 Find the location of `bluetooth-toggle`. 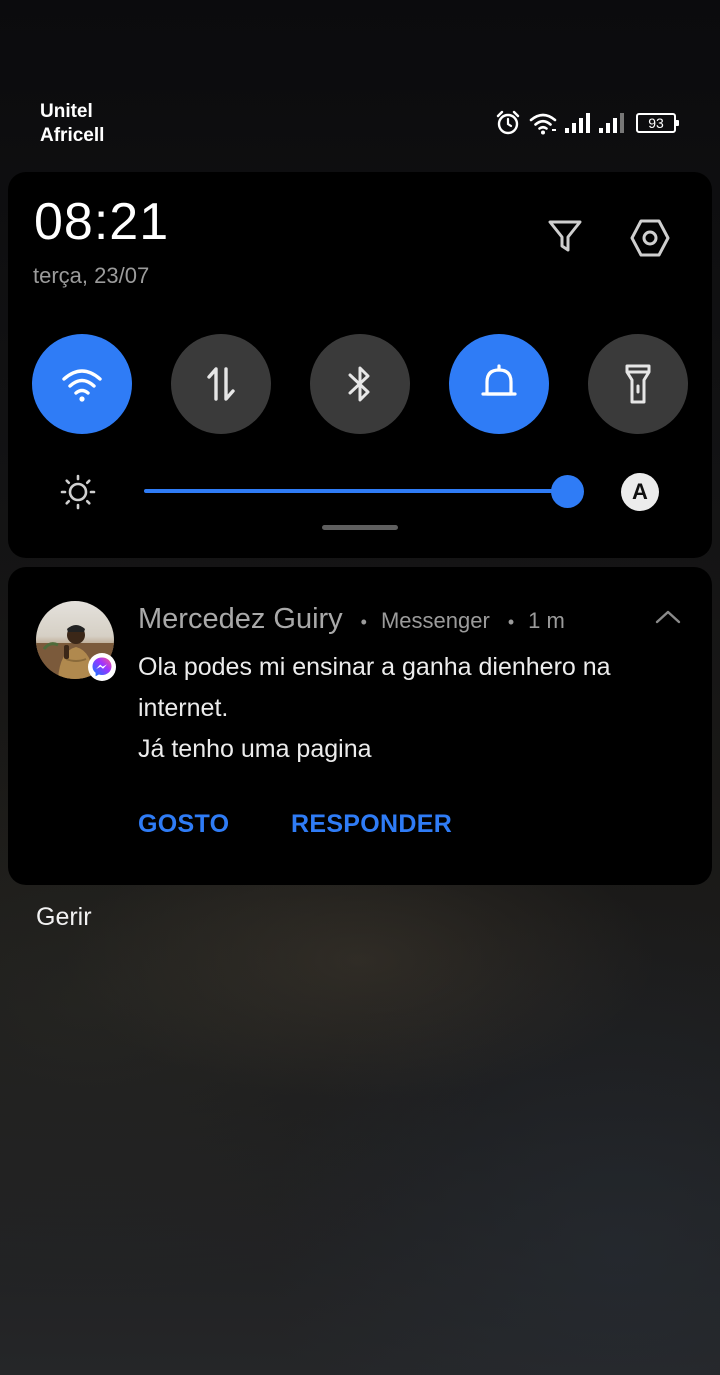

bluetooth-toggle is located at coordinates (360, 384).